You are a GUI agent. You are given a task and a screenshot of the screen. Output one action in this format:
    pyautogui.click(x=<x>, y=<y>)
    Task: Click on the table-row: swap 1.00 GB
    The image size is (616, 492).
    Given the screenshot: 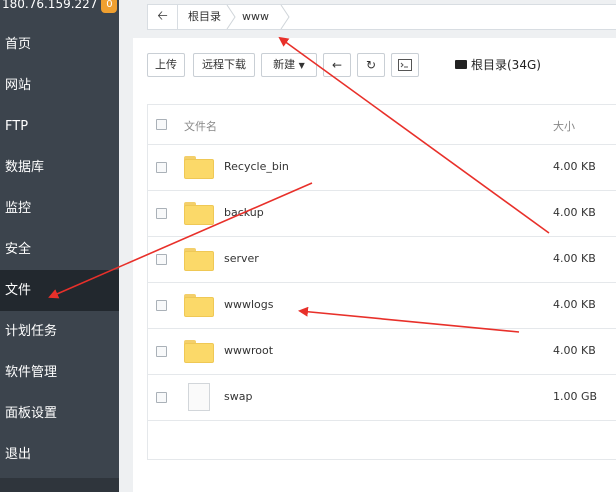 What is the action you would take?
    pyautogui.click(x=382, y=398)
    